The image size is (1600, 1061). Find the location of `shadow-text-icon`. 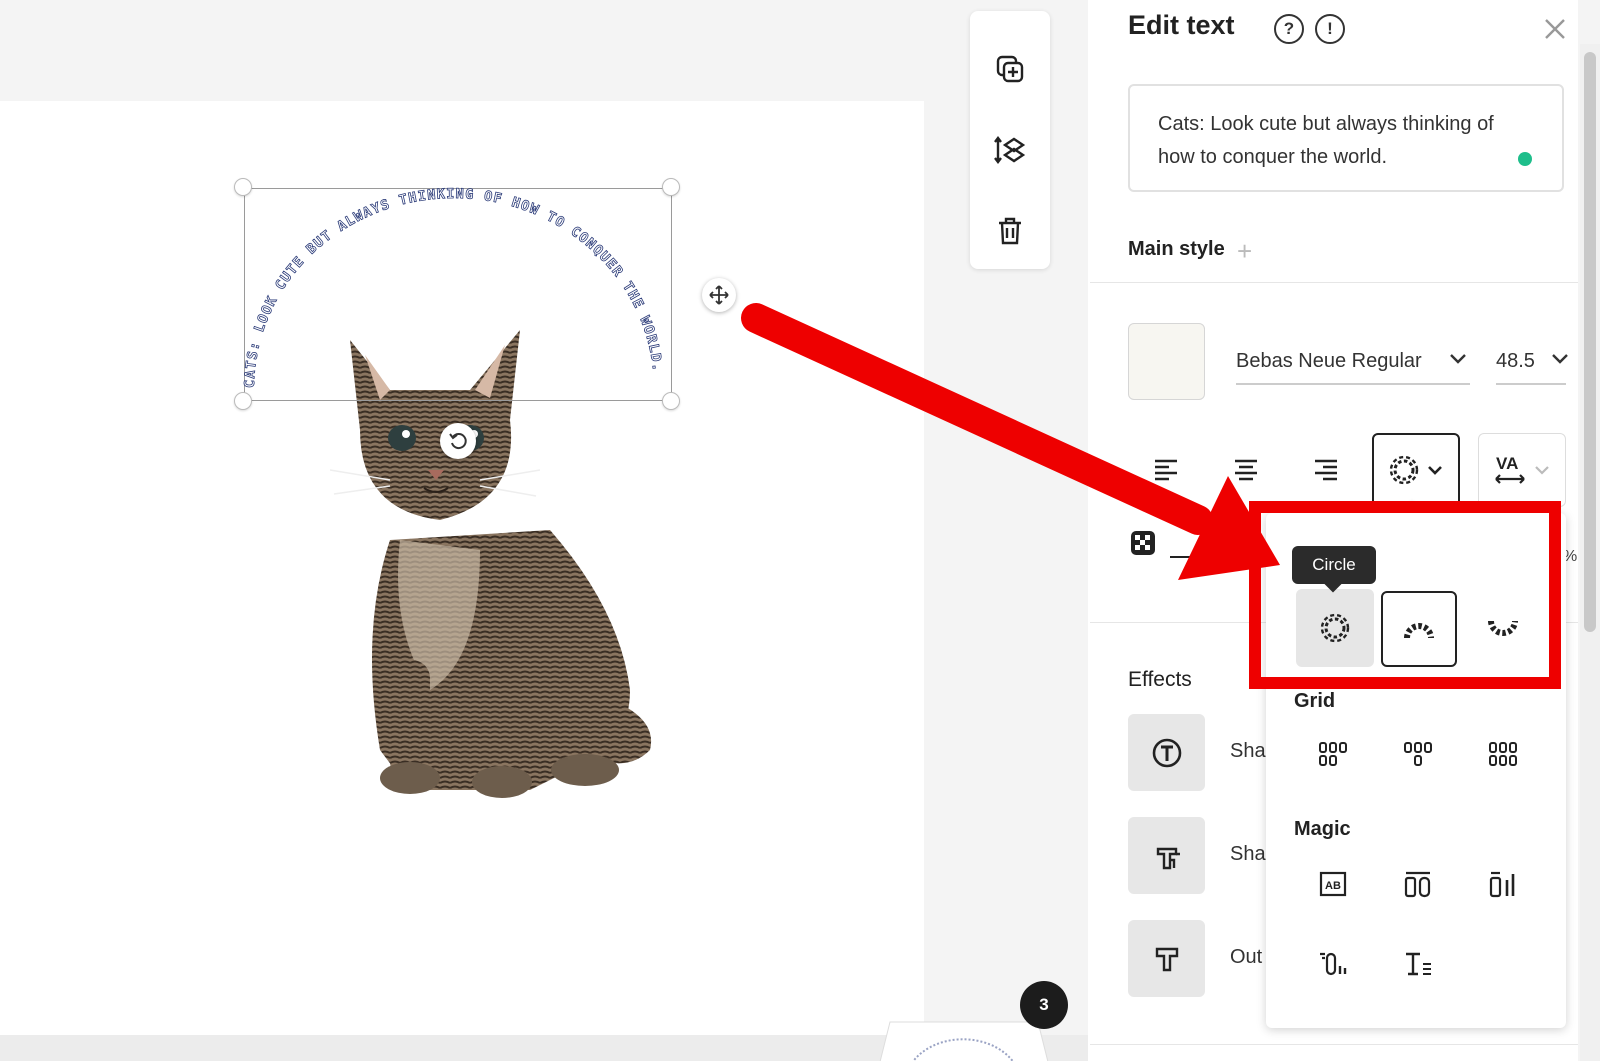

shadow-text-icon is located at coordinates (1168, 858).